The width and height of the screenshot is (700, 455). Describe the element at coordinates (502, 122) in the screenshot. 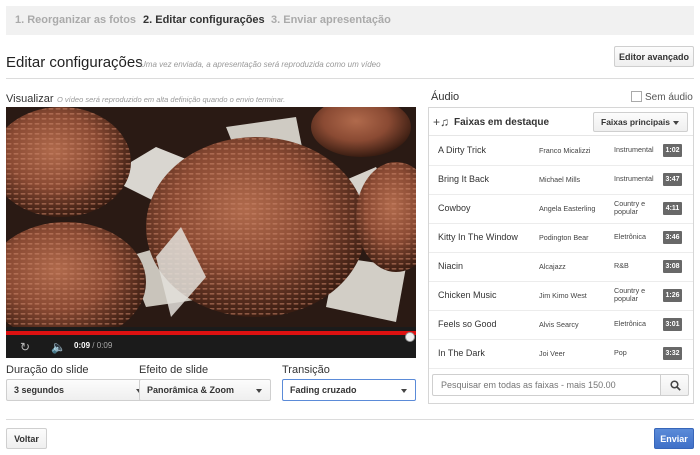

I see `featured-tracks-title: Faixas em destaque` at that location.